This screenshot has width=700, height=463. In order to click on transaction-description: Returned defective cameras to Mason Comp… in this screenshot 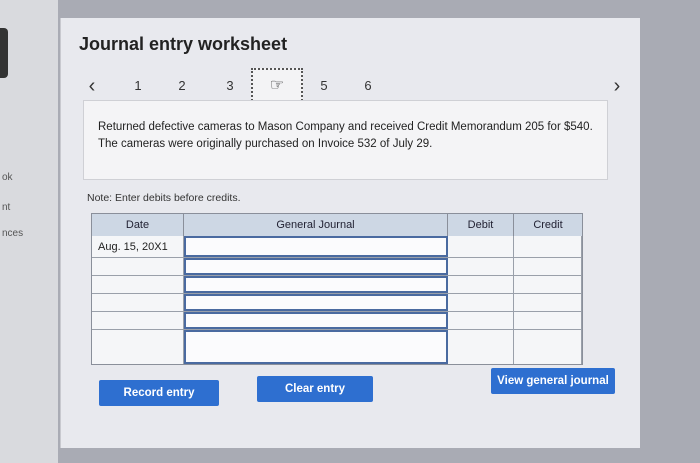, I will do `click(345, 140)`.